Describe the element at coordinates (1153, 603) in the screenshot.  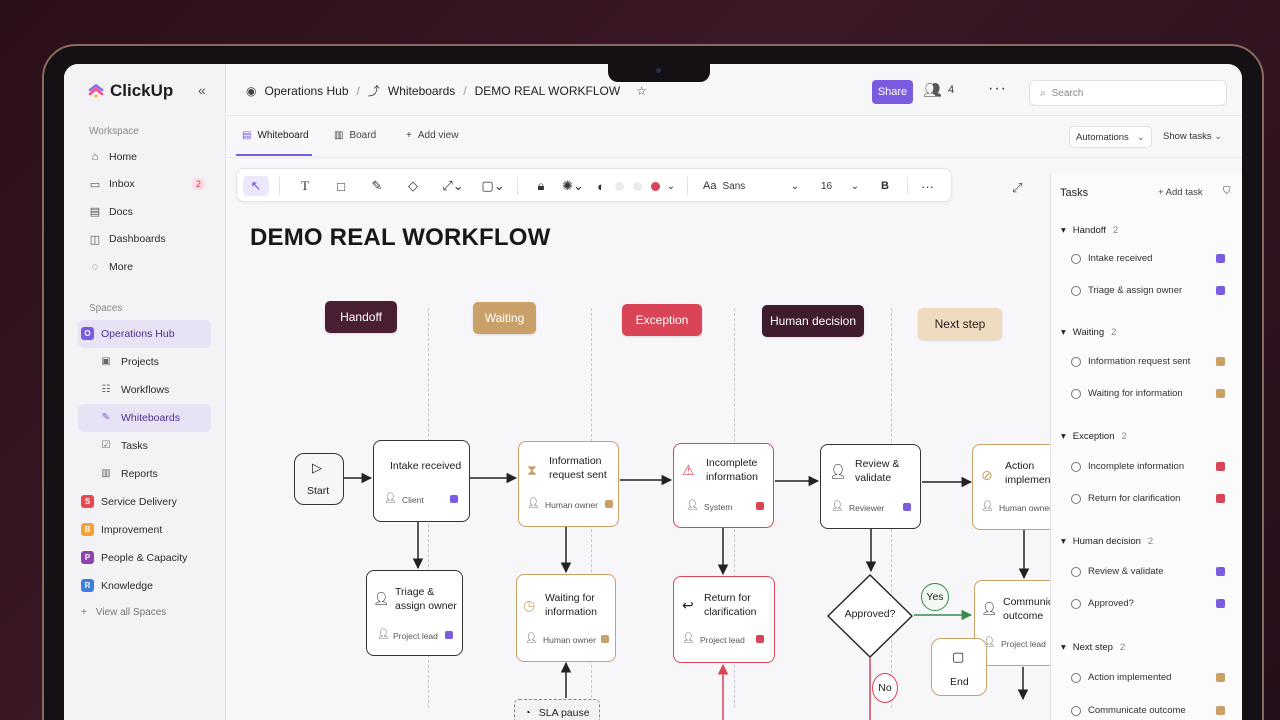
I see `task-item: Approved?` at that location.